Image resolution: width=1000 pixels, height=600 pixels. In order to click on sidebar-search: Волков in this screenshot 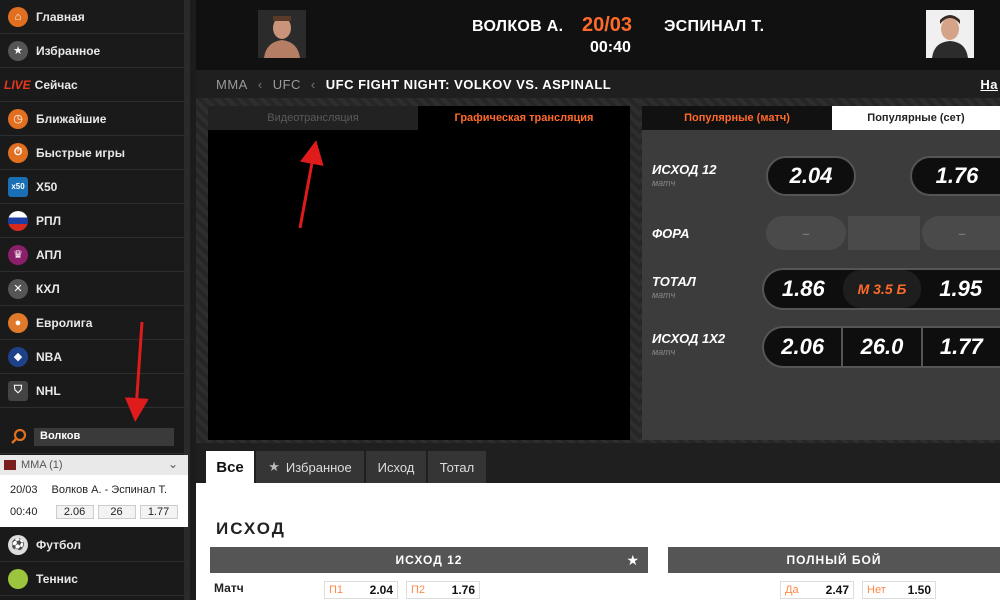, I will do `click(94, 437)`.